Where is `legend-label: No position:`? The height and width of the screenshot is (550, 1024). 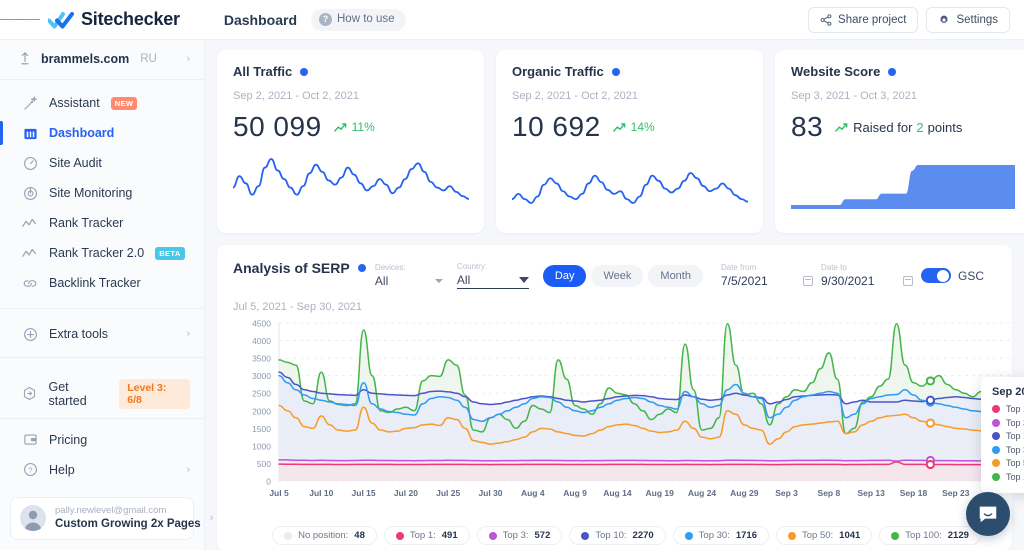
legend-label: No position: is located at coordinates (323, 535).